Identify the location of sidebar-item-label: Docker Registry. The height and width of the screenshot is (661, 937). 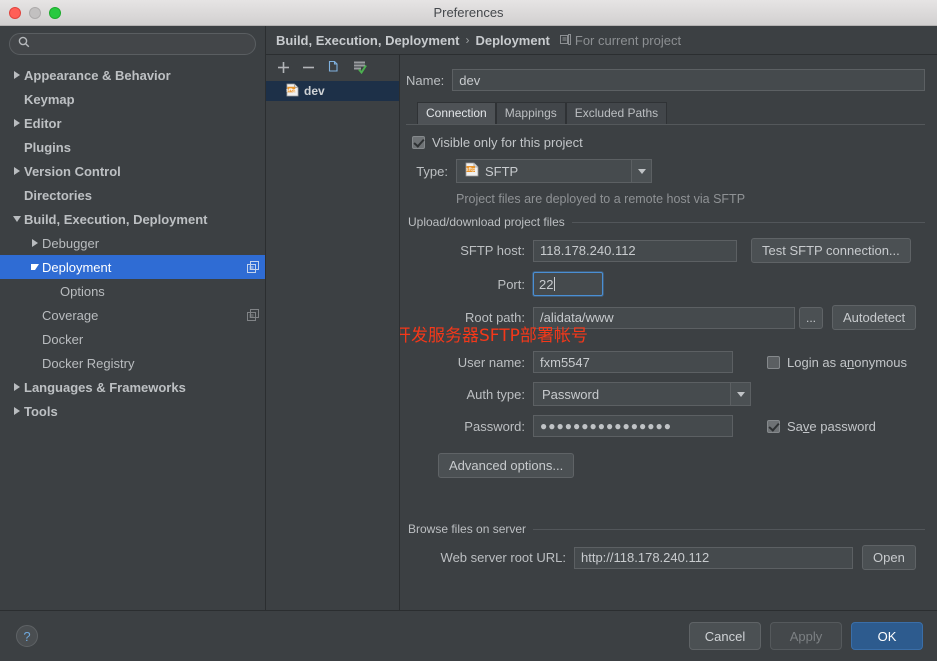
(88, 363).